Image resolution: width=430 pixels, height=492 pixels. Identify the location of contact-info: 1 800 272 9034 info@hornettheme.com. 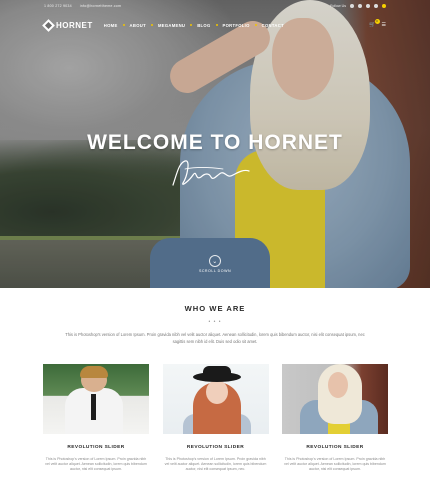
(82, 6).